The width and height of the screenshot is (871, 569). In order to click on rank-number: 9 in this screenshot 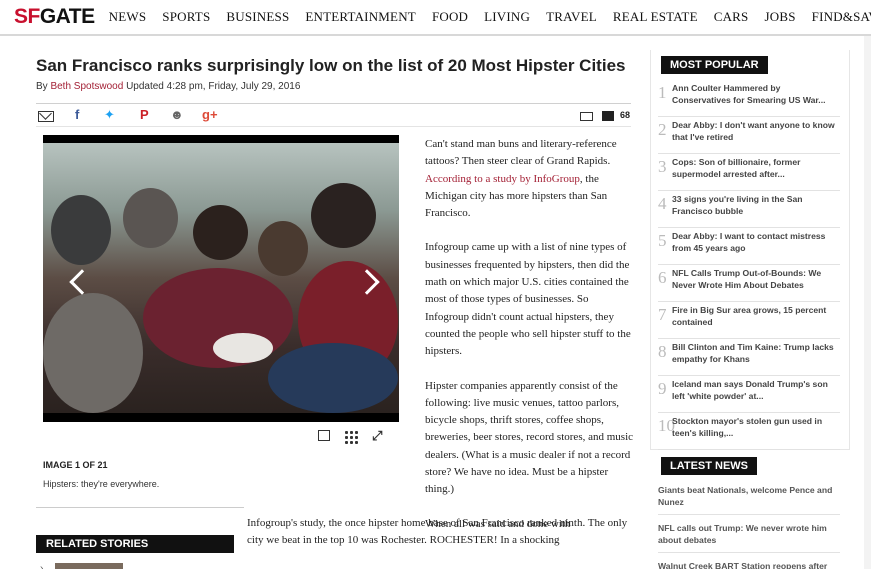, I will do `click(662, 388)`.